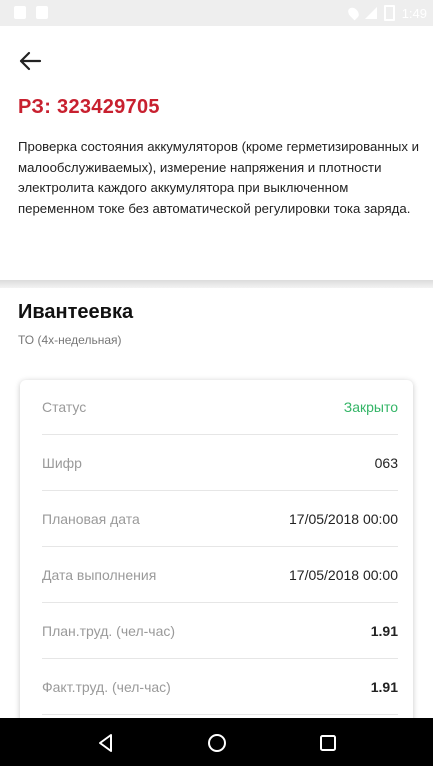 The height and width of the screenshot is (766, 433). What do you see at coordinates (220, 463) in the screenshot?
I see `detail-row-code: Шифр 063` at bounding box center [220, 463].